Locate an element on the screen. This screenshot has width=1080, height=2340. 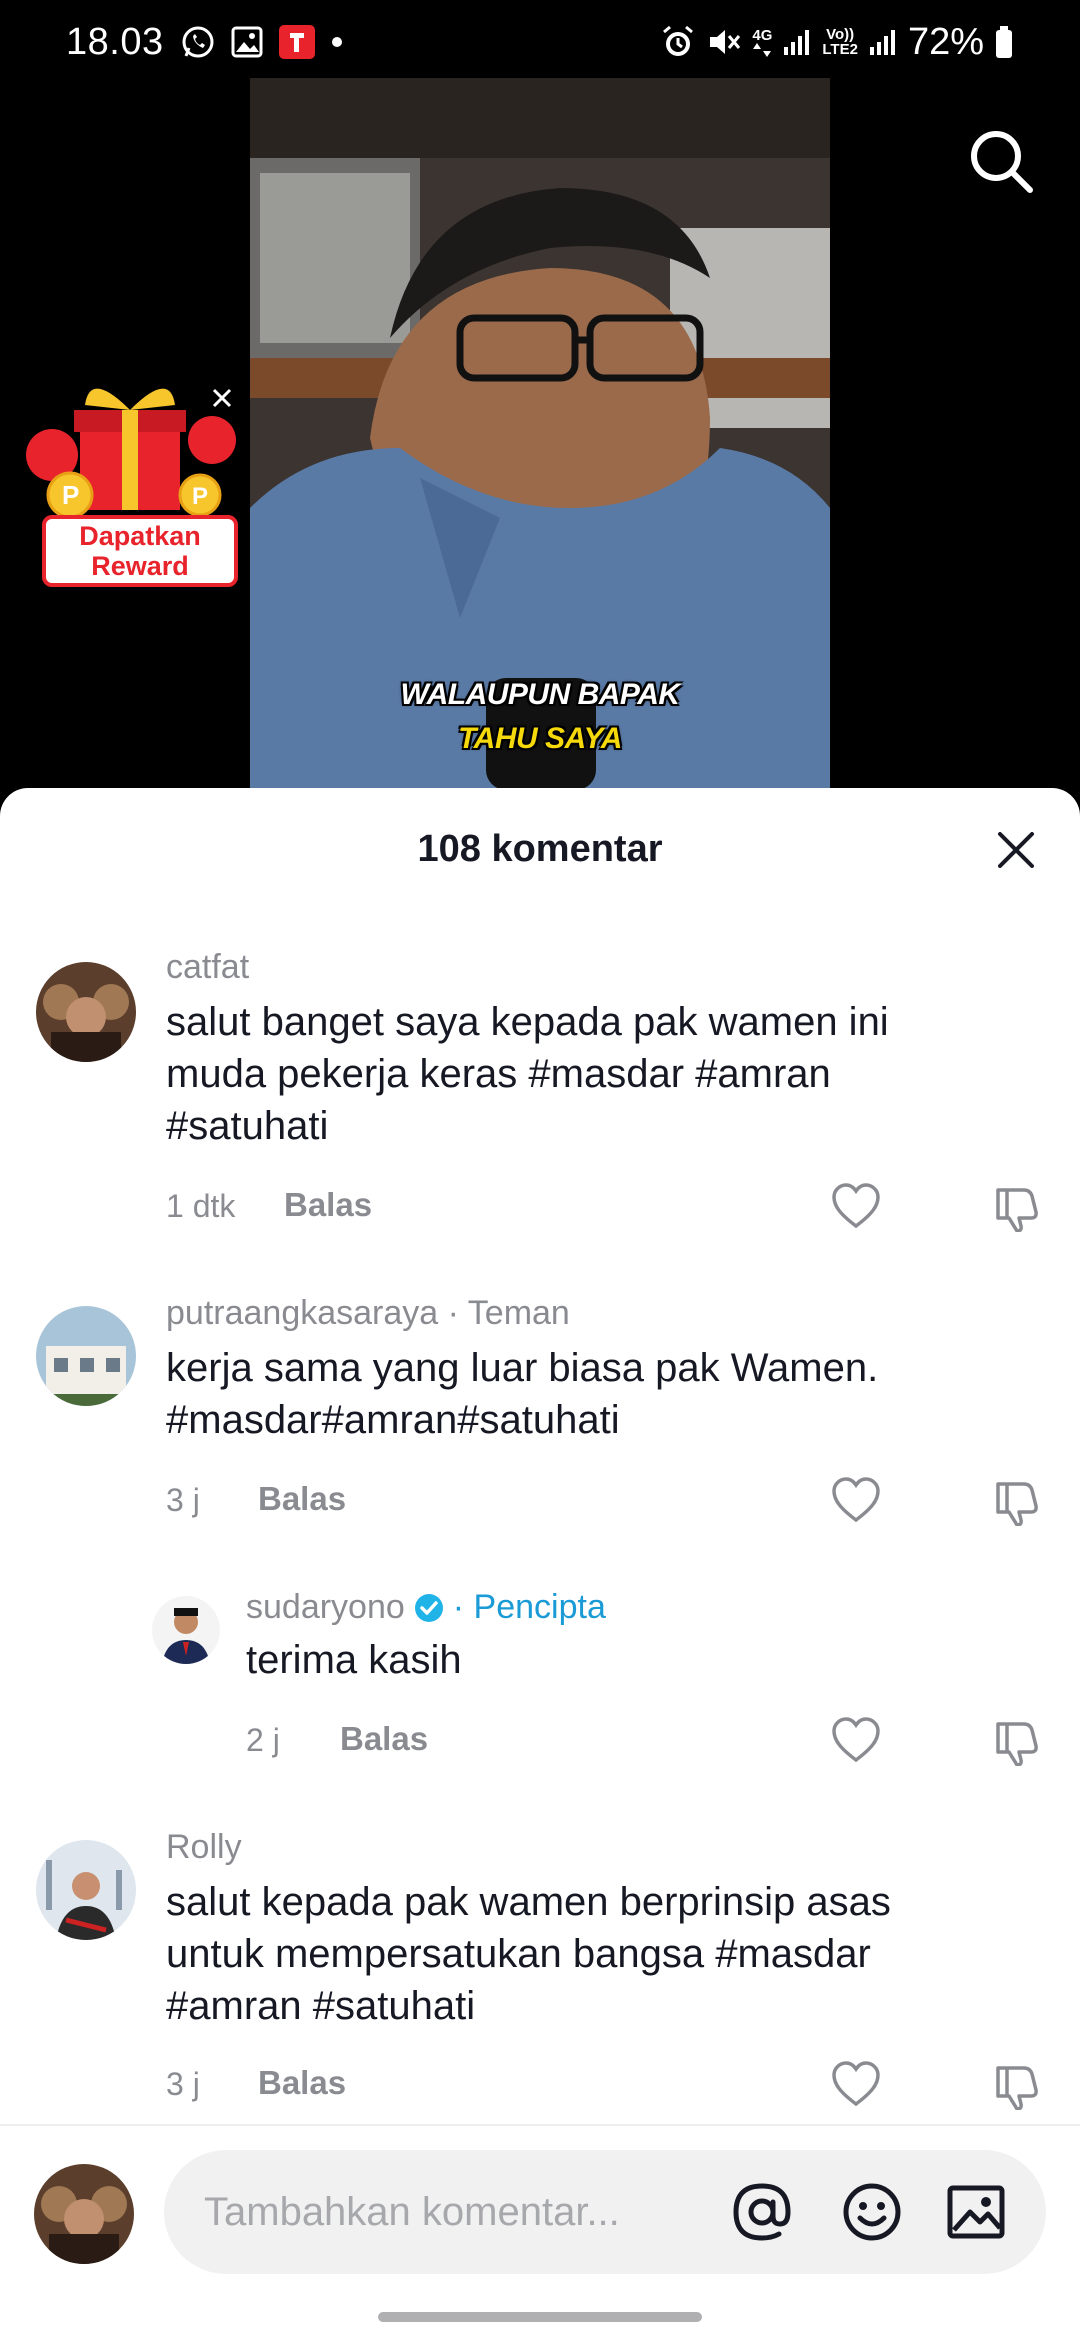
video-caption-line1: WALAUPUN BAPAK is located at coordinates (540, 694).